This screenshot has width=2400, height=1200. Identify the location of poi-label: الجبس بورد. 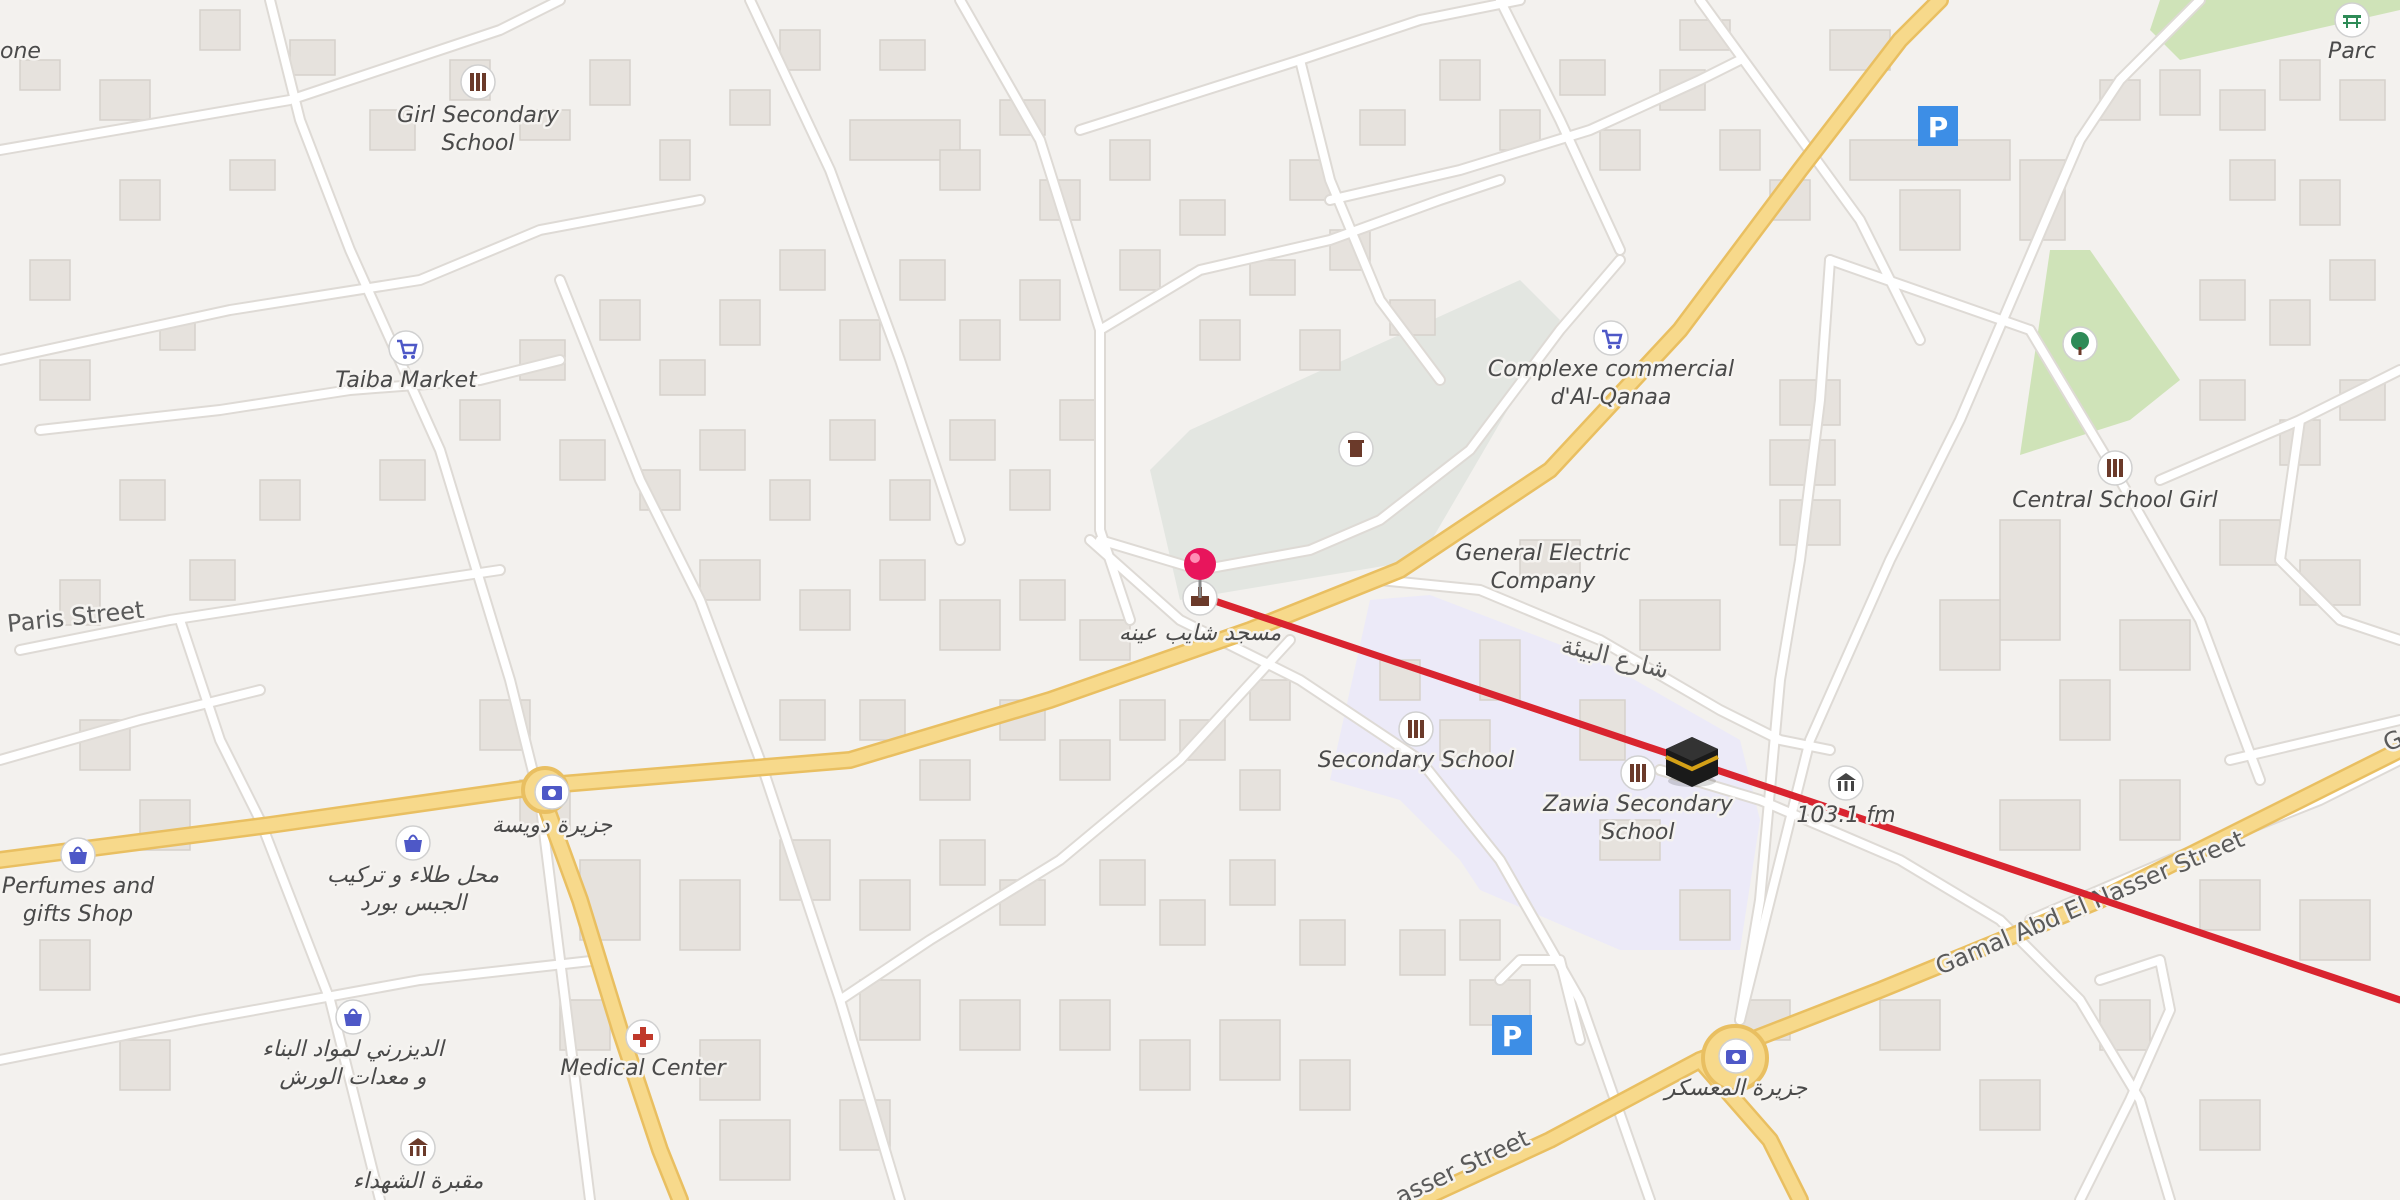
(414, 903).